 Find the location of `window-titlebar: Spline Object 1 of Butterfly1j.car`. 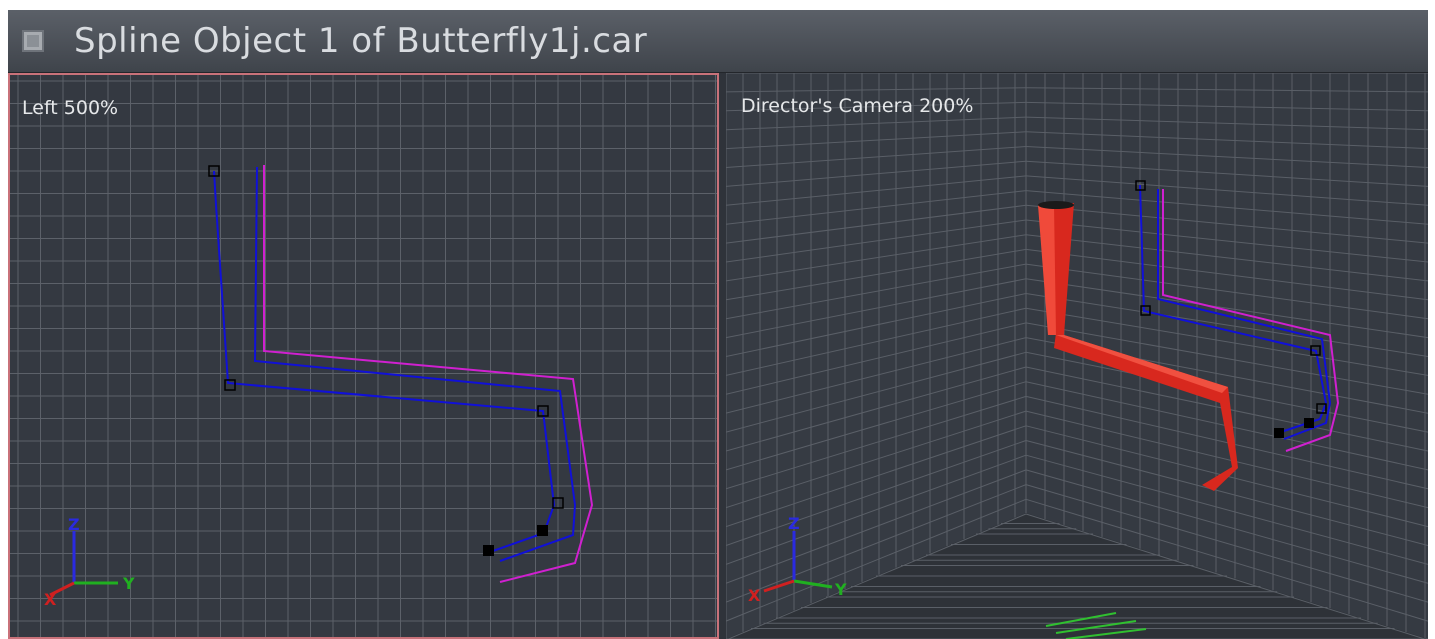

window-titlebar: Spline Object 1 of Butterfly1j.car is located at coordinates (718, 41).